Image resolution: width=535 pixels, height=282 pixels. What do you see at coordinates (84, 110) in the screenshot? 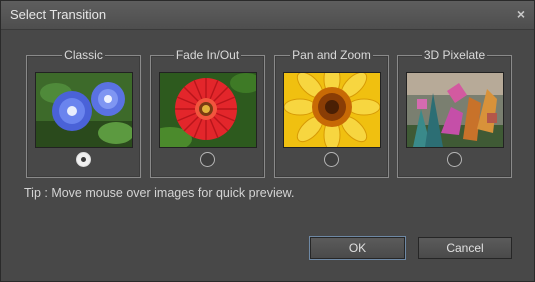
I see `classic-thumbnail` at bounding box center [84, 110].